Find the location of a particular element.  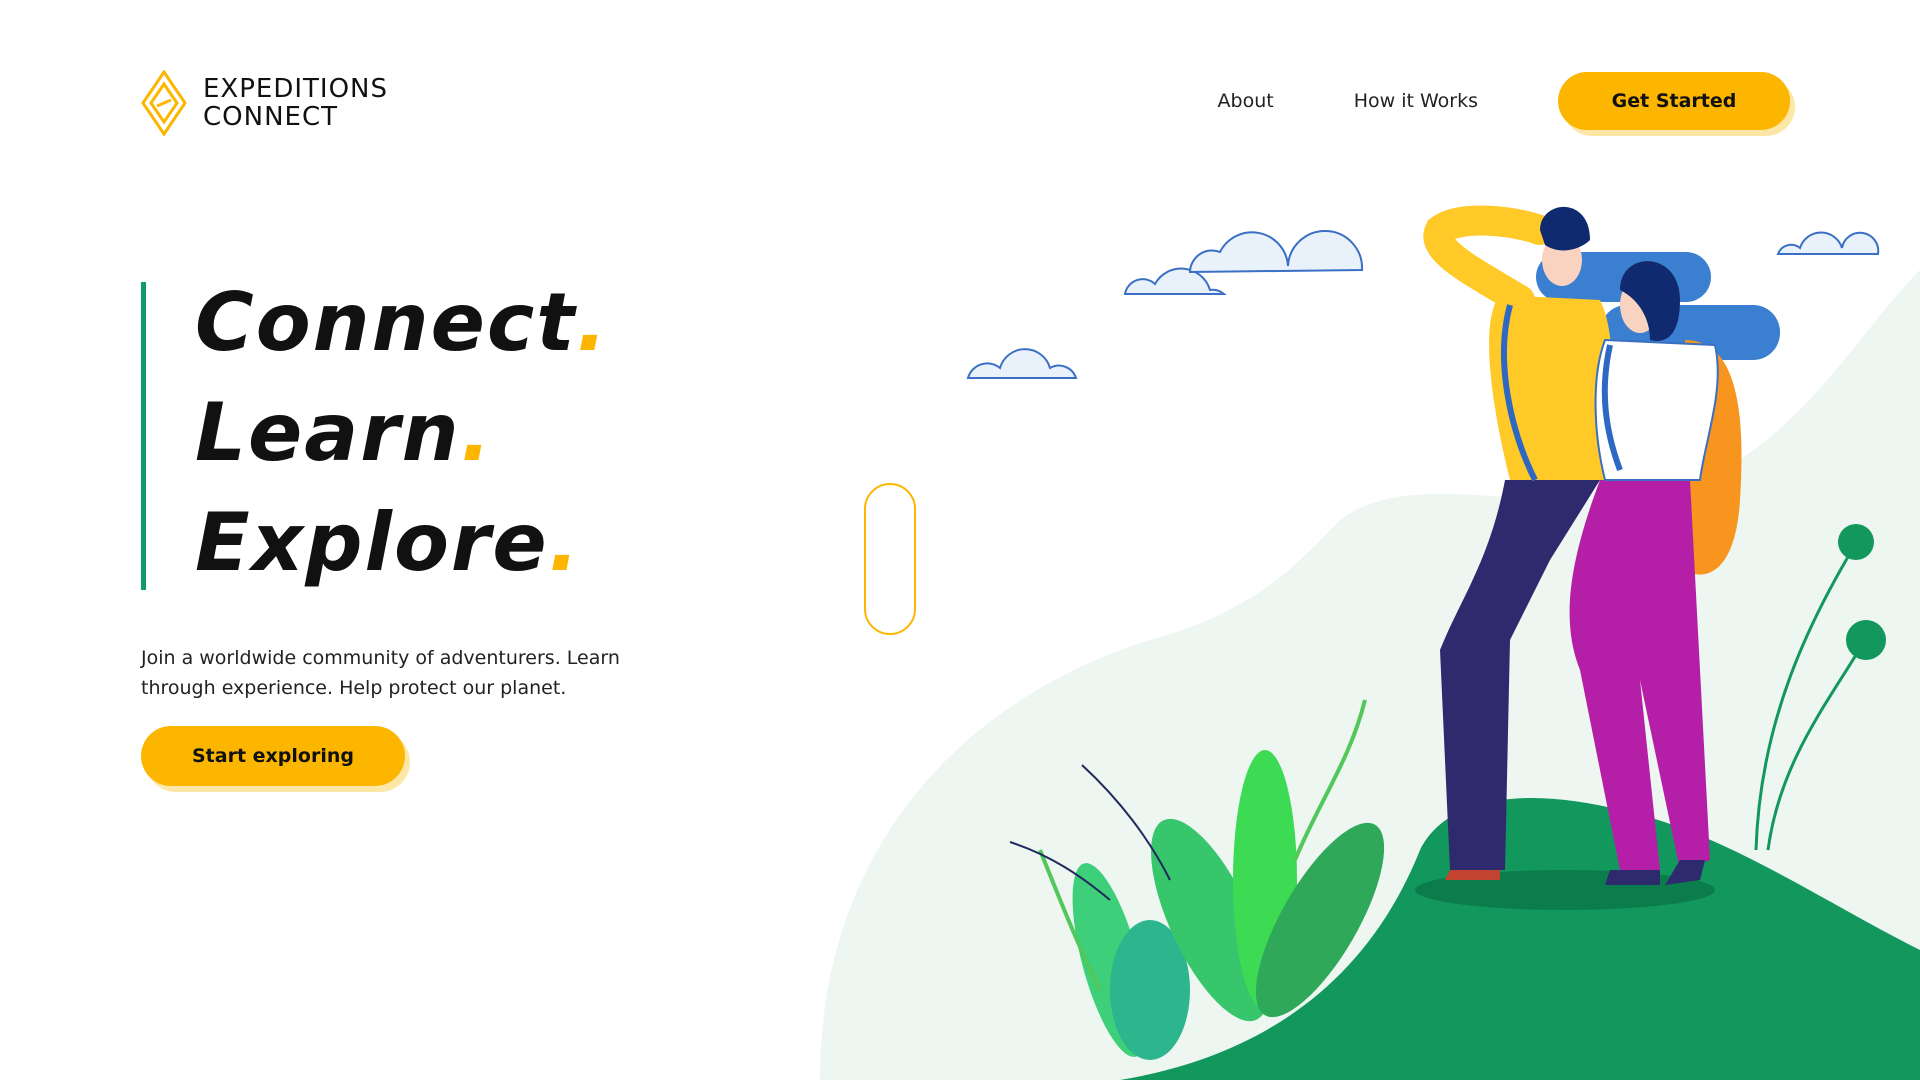

get-started-button: Get Started is located at coordinates (1674, 101).